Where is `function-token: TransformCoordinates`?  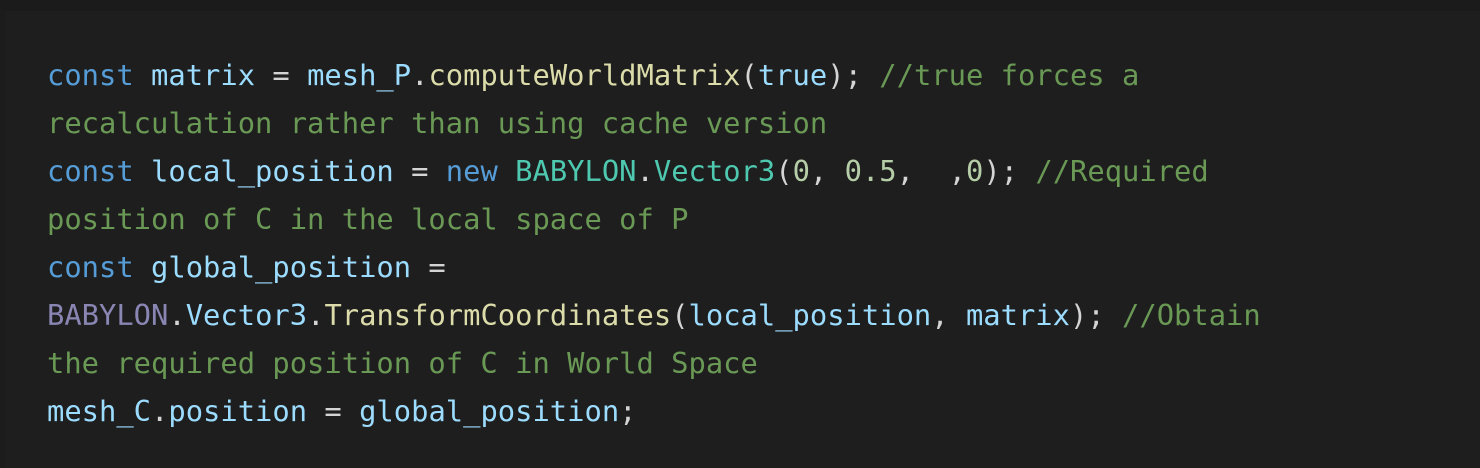
function-token: TransformCoordinates is located at coordinates (498, 315).